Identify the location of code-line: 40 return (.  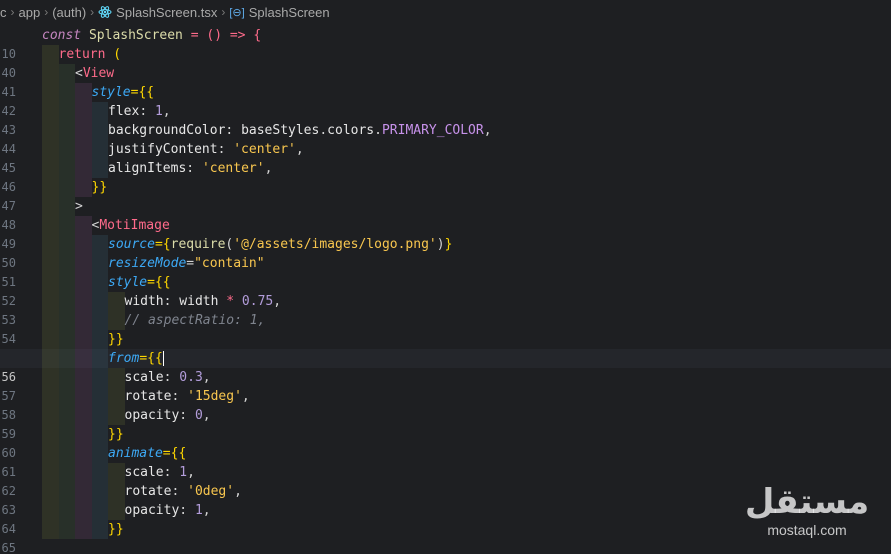
(445, 62).